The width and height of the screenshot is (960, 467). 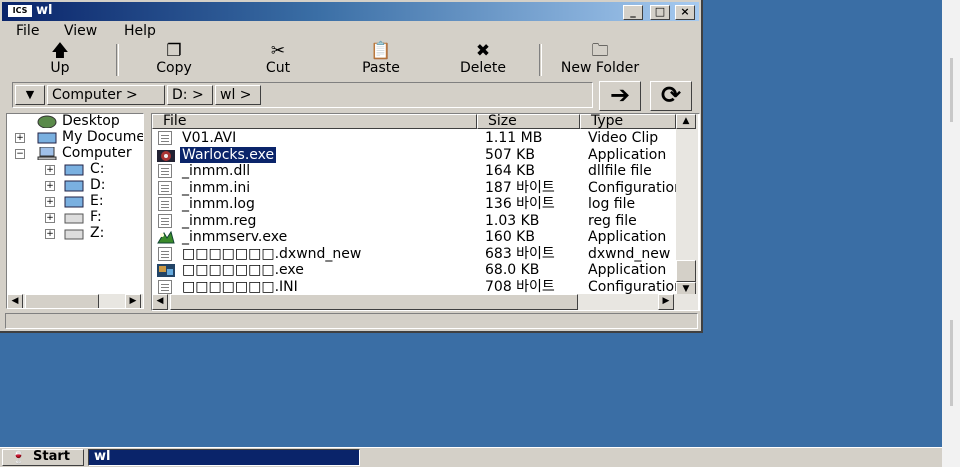 What do you see at coordinates (74, 218) in the screenshot?
I see `drive-icon` at bounding box center [74, 218].